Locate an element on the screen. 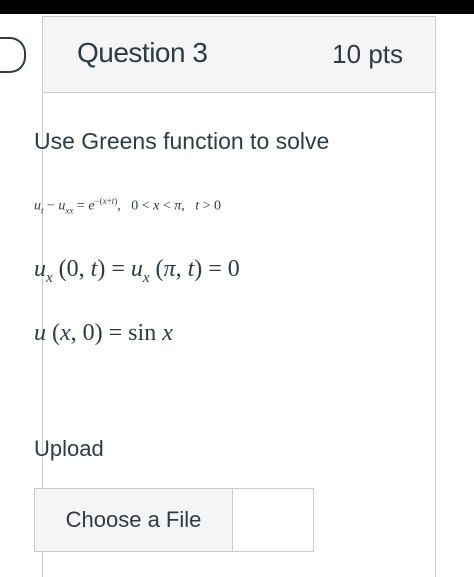  boundary-condition: ux (0, t) = ux (π, t) = 0 is located at coordinates (137, 271).